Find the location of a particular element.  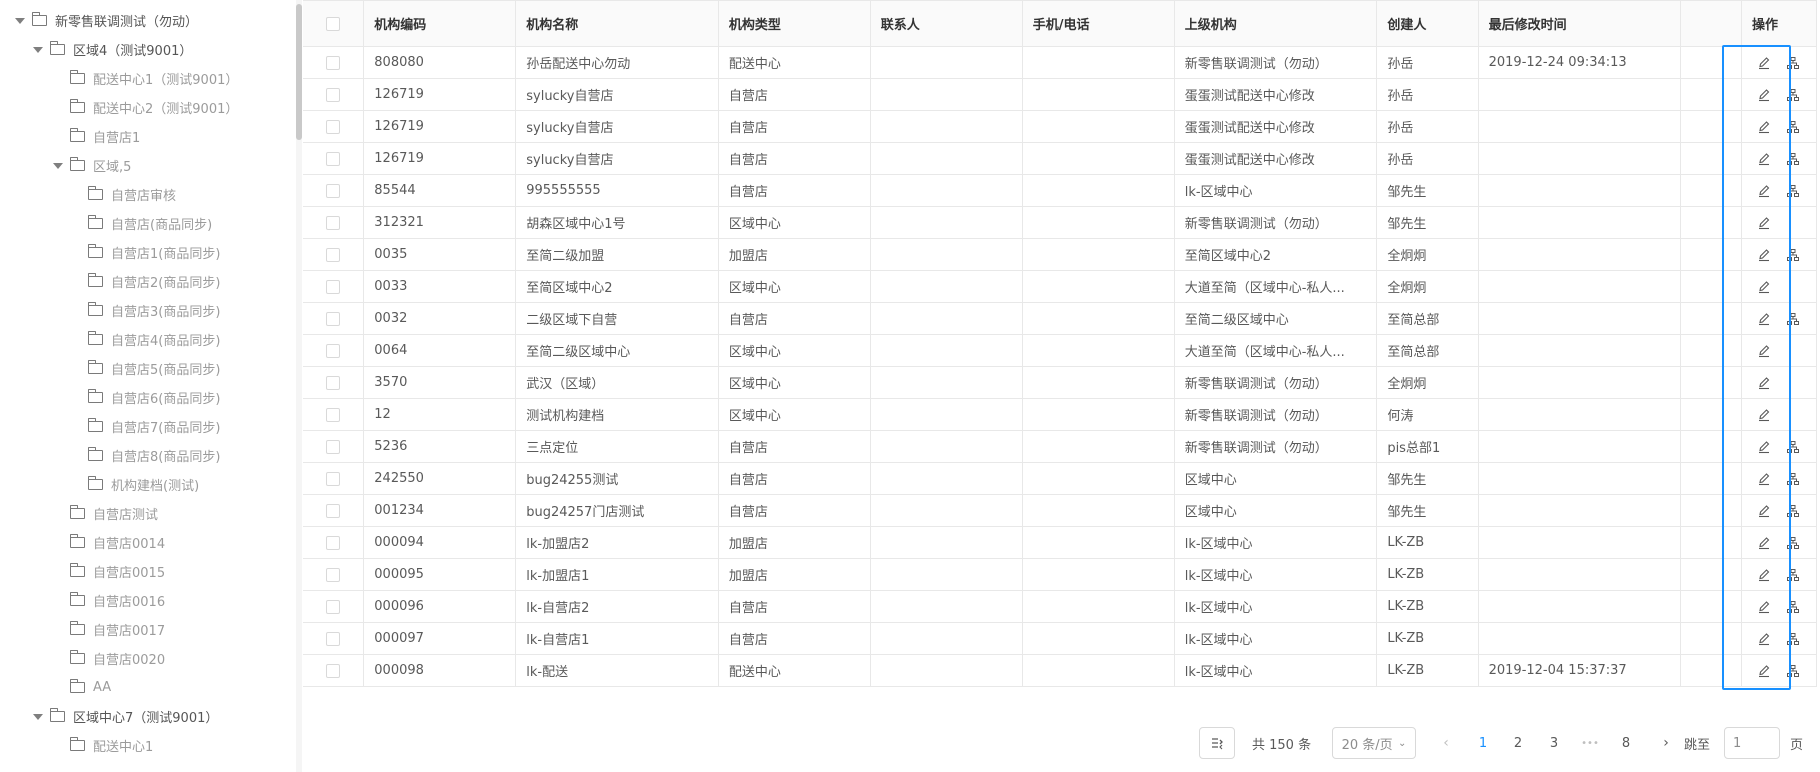

tree-node: 自营店审核 is located at coordinates (122, 194).